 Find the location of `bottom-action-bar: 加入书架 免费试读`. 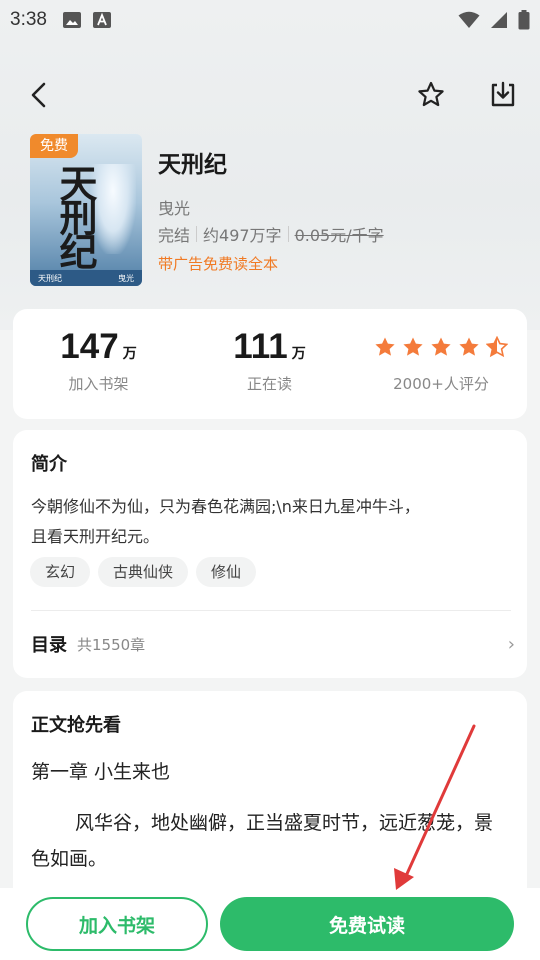

bottom-action-bar: 加入书架 免费试读 is located at coordinates (270, 924).